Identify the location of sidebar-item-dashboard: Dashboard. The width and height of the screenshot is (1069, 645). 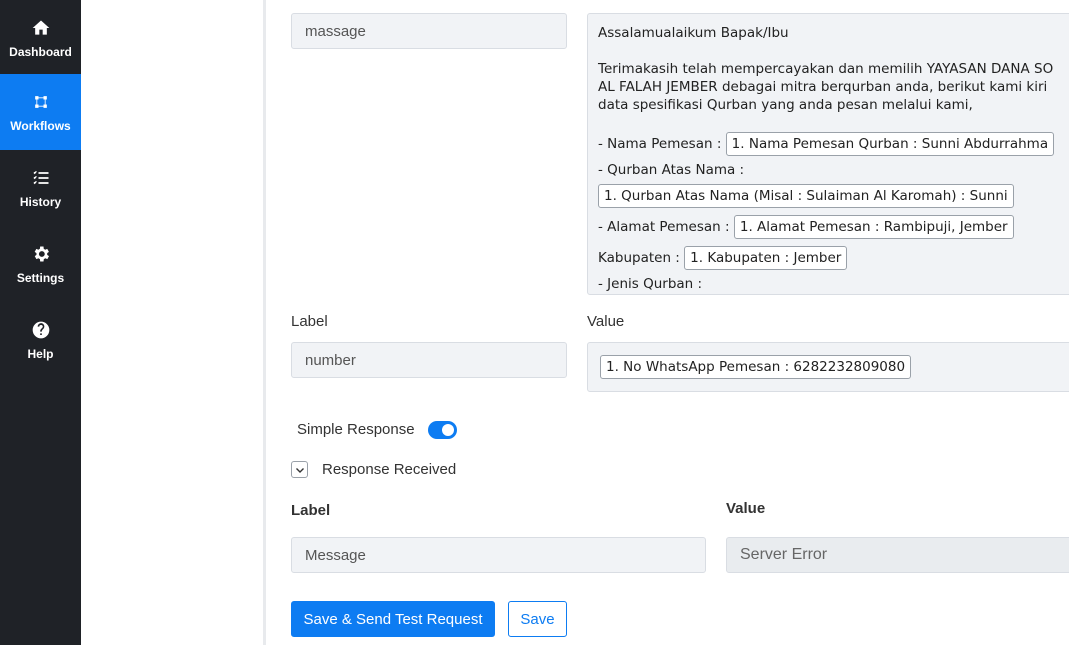
(40, 38).